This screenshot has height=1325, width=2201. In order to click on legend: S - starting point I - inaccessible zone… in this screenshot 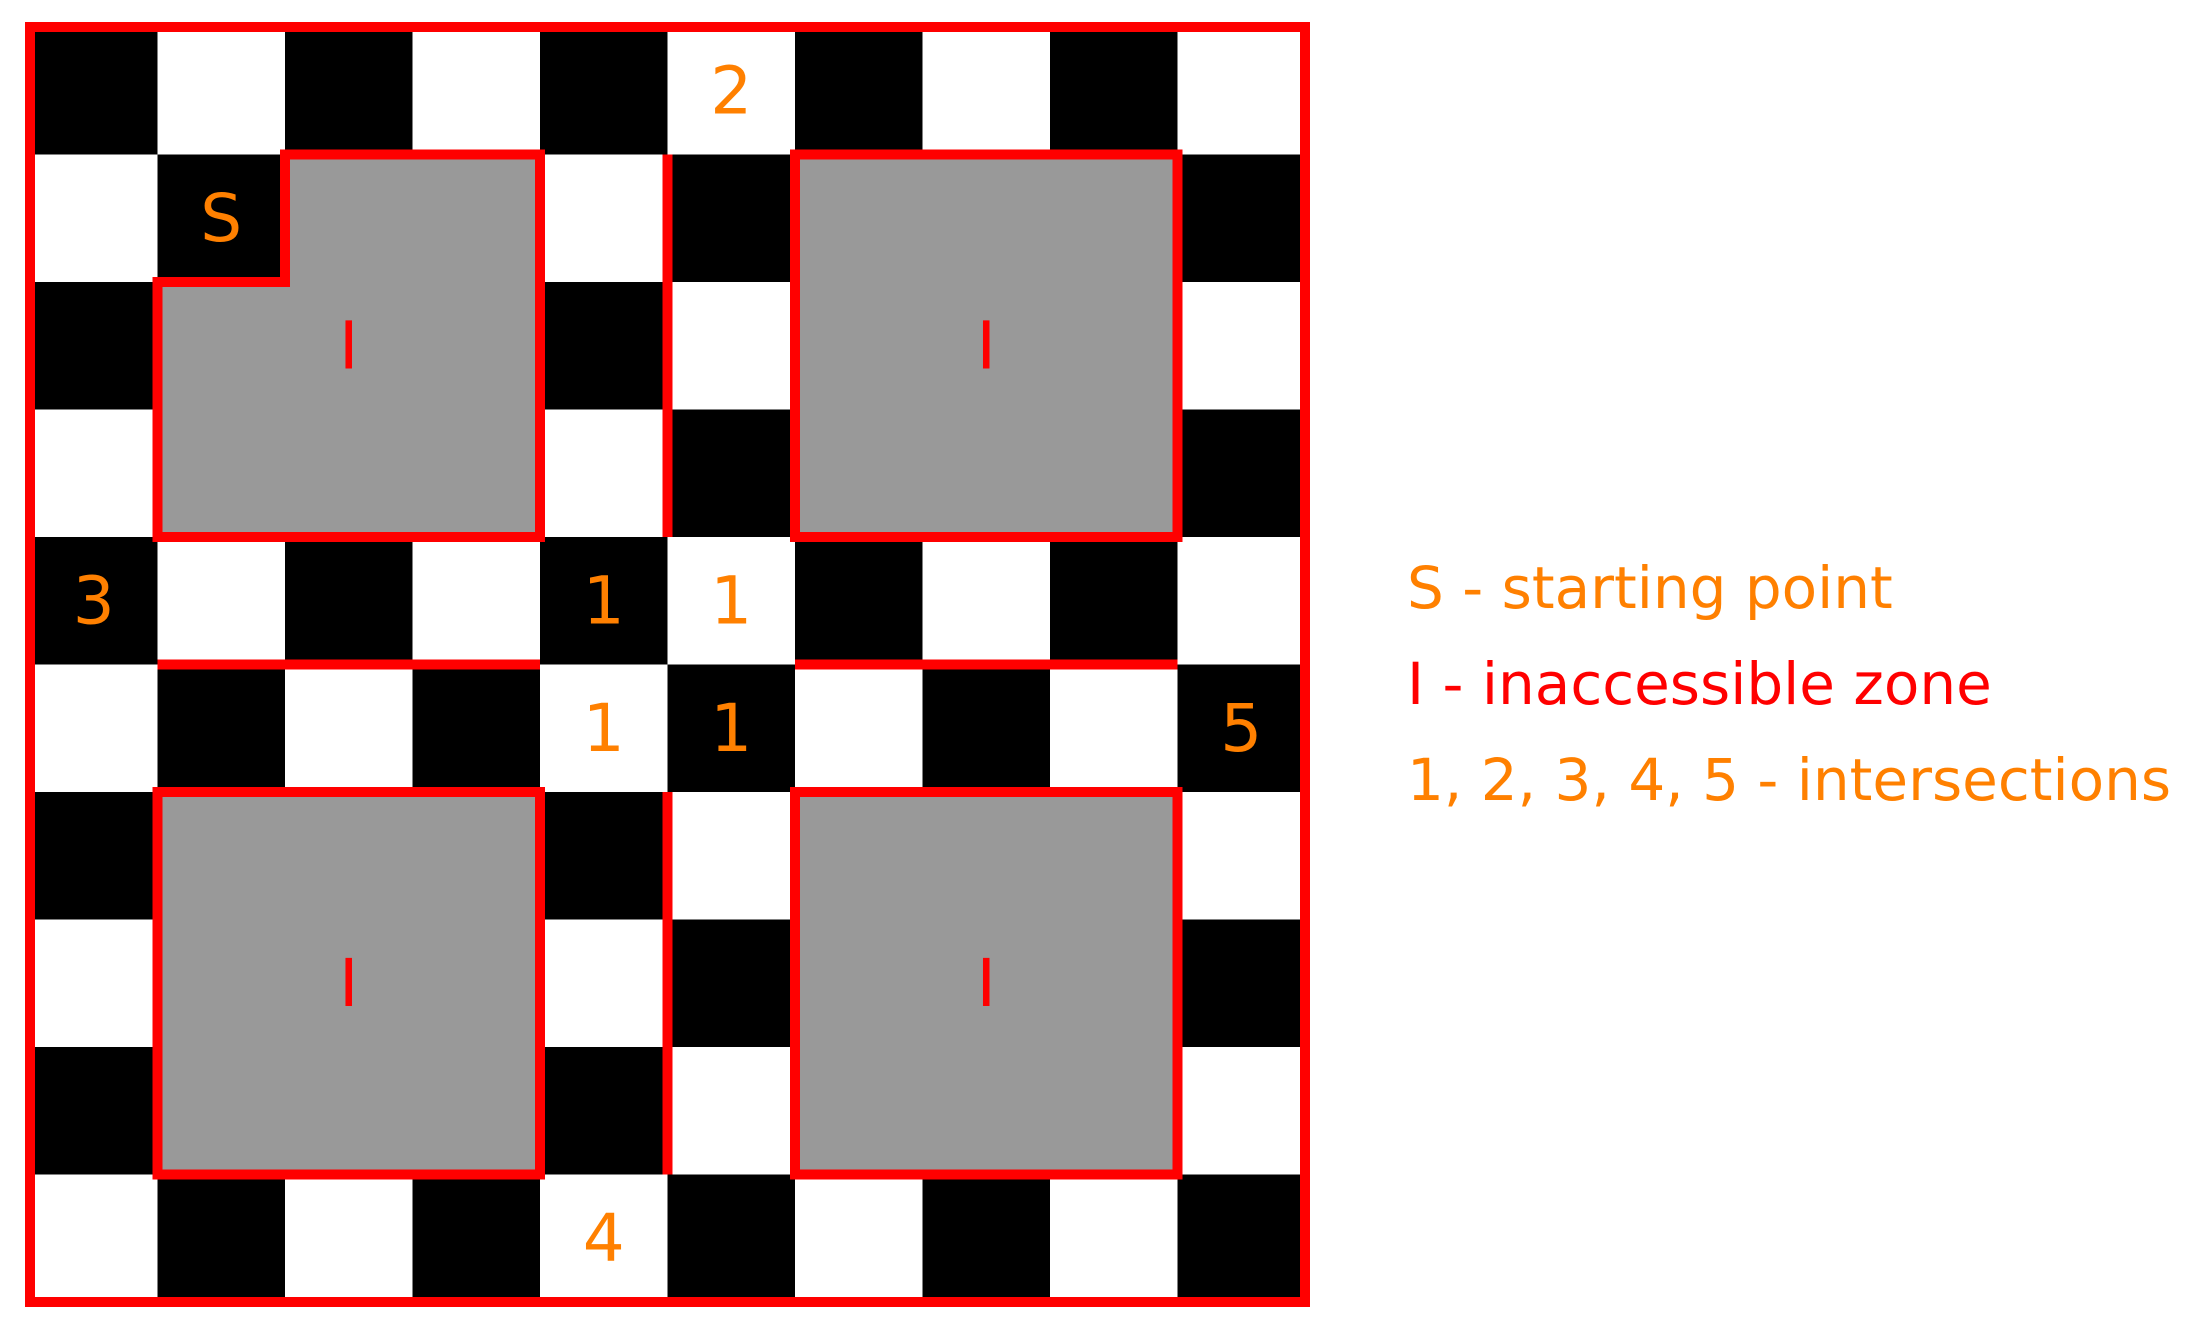, I will do `click(1789, 684)`.